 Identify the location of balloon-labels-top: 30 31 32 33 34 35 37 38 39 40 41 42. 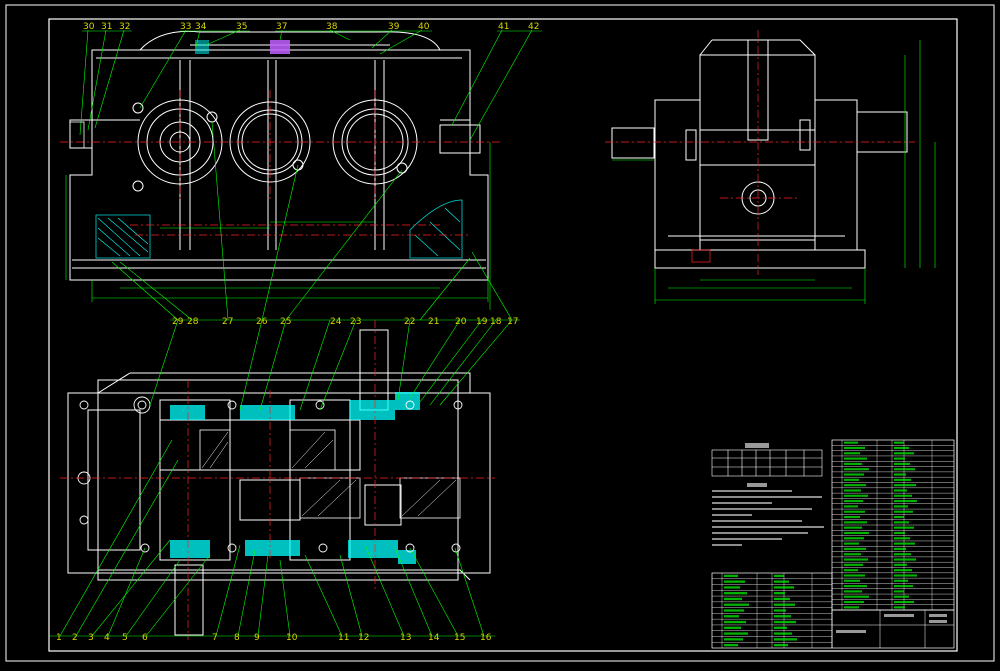
(311, 27).